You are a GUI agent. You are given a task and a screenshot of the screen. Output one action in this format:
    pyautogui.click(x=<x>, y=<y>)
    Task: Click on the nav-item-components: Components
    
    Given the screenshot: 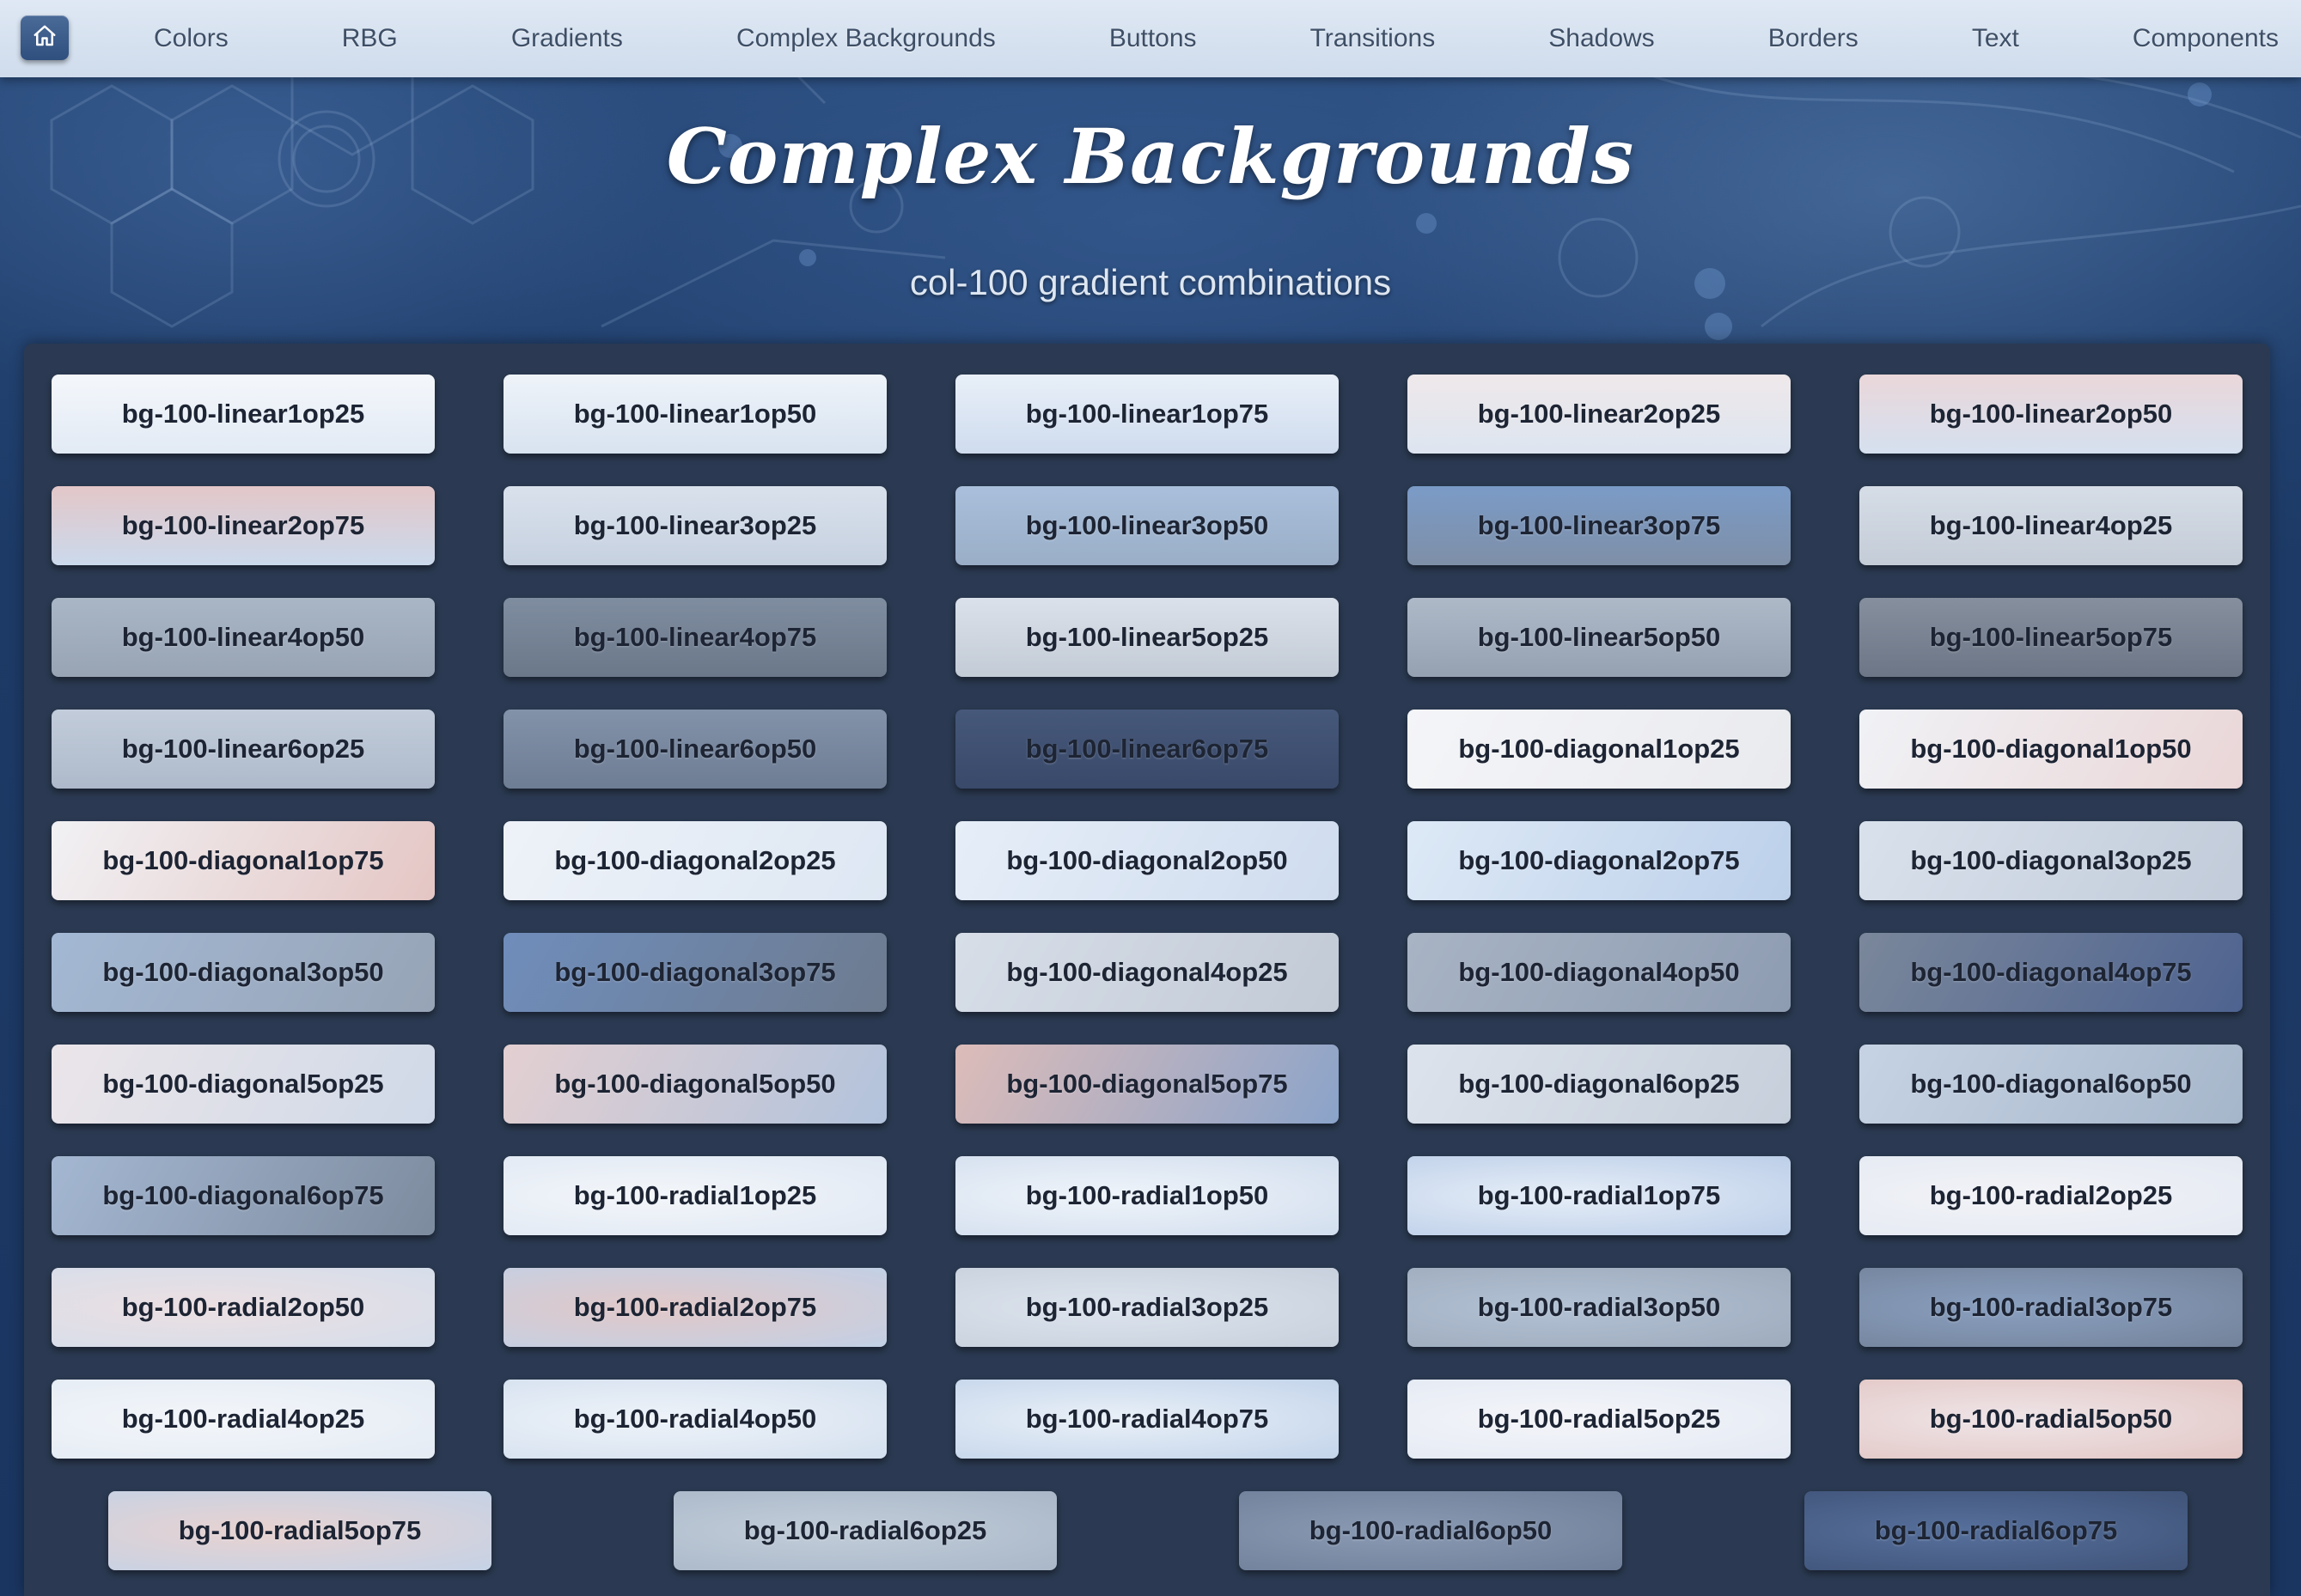 What is the action you would take?
    pyautogui.click(x=2206, y=38)
    